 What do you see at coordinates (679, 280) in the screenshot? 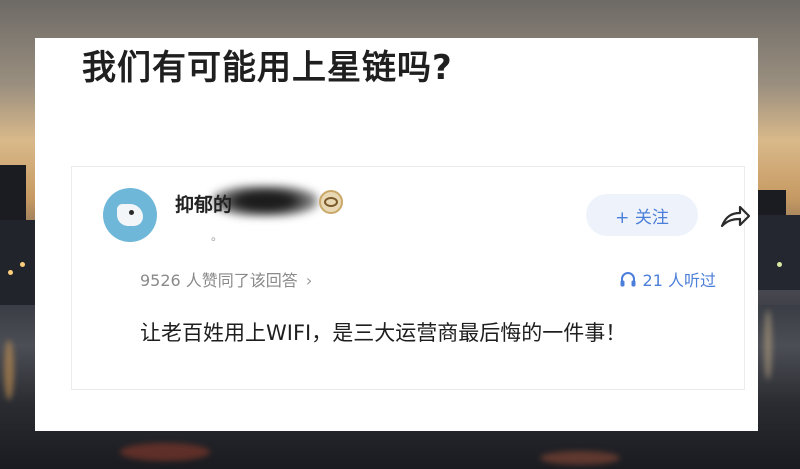
I see `listen-label: 21 人听过` at bounding box center [679, 280].